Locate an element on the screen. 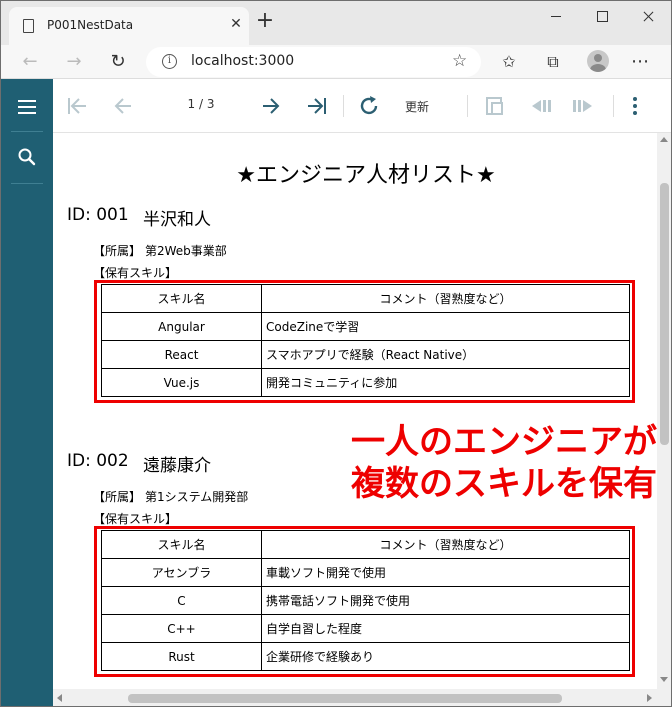 This screenshot has height=707, width=672. skill-name: アセンブラ is located at coordinates (181, 572).